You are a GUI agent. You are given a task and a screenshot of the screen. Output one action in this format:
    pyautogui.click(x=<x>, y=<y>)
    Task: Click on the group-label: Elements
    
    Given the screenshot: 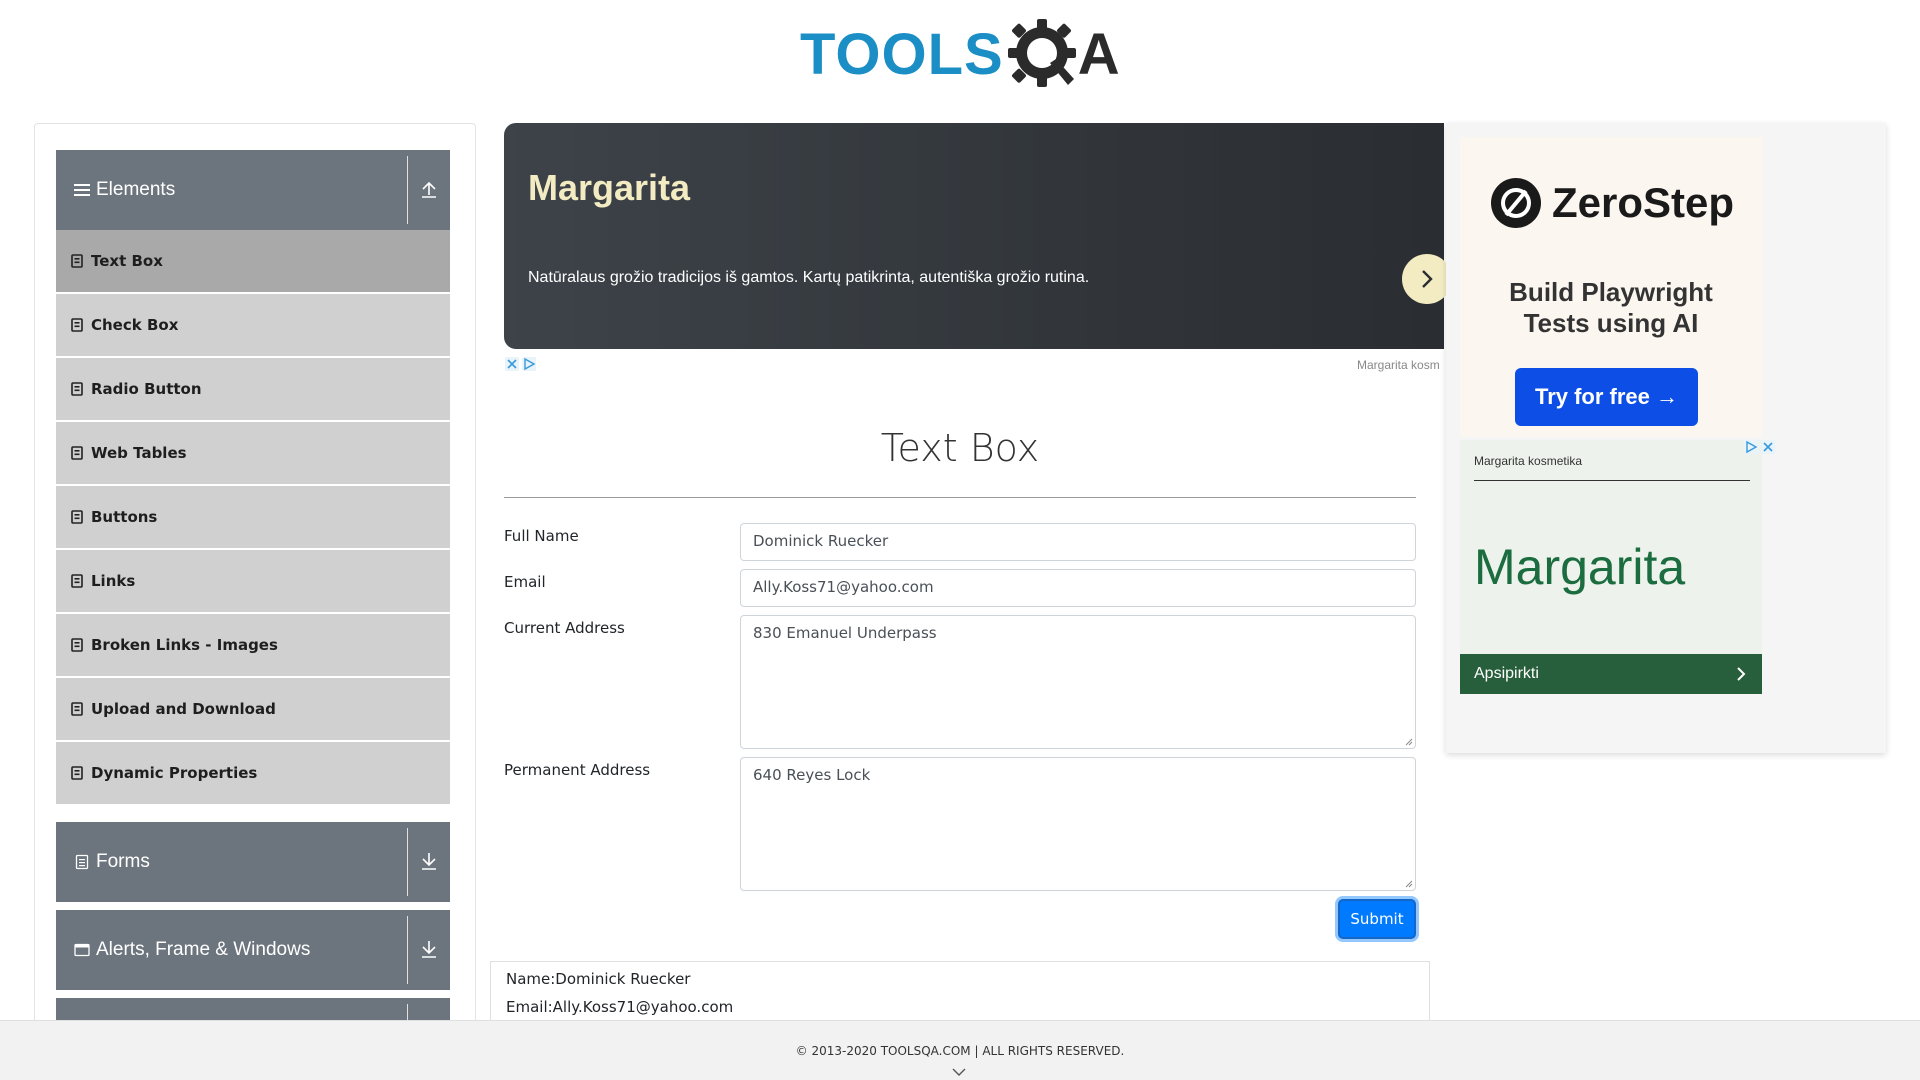 What is the action you would take?
    pyautogui.click(x=136, y=189)
    